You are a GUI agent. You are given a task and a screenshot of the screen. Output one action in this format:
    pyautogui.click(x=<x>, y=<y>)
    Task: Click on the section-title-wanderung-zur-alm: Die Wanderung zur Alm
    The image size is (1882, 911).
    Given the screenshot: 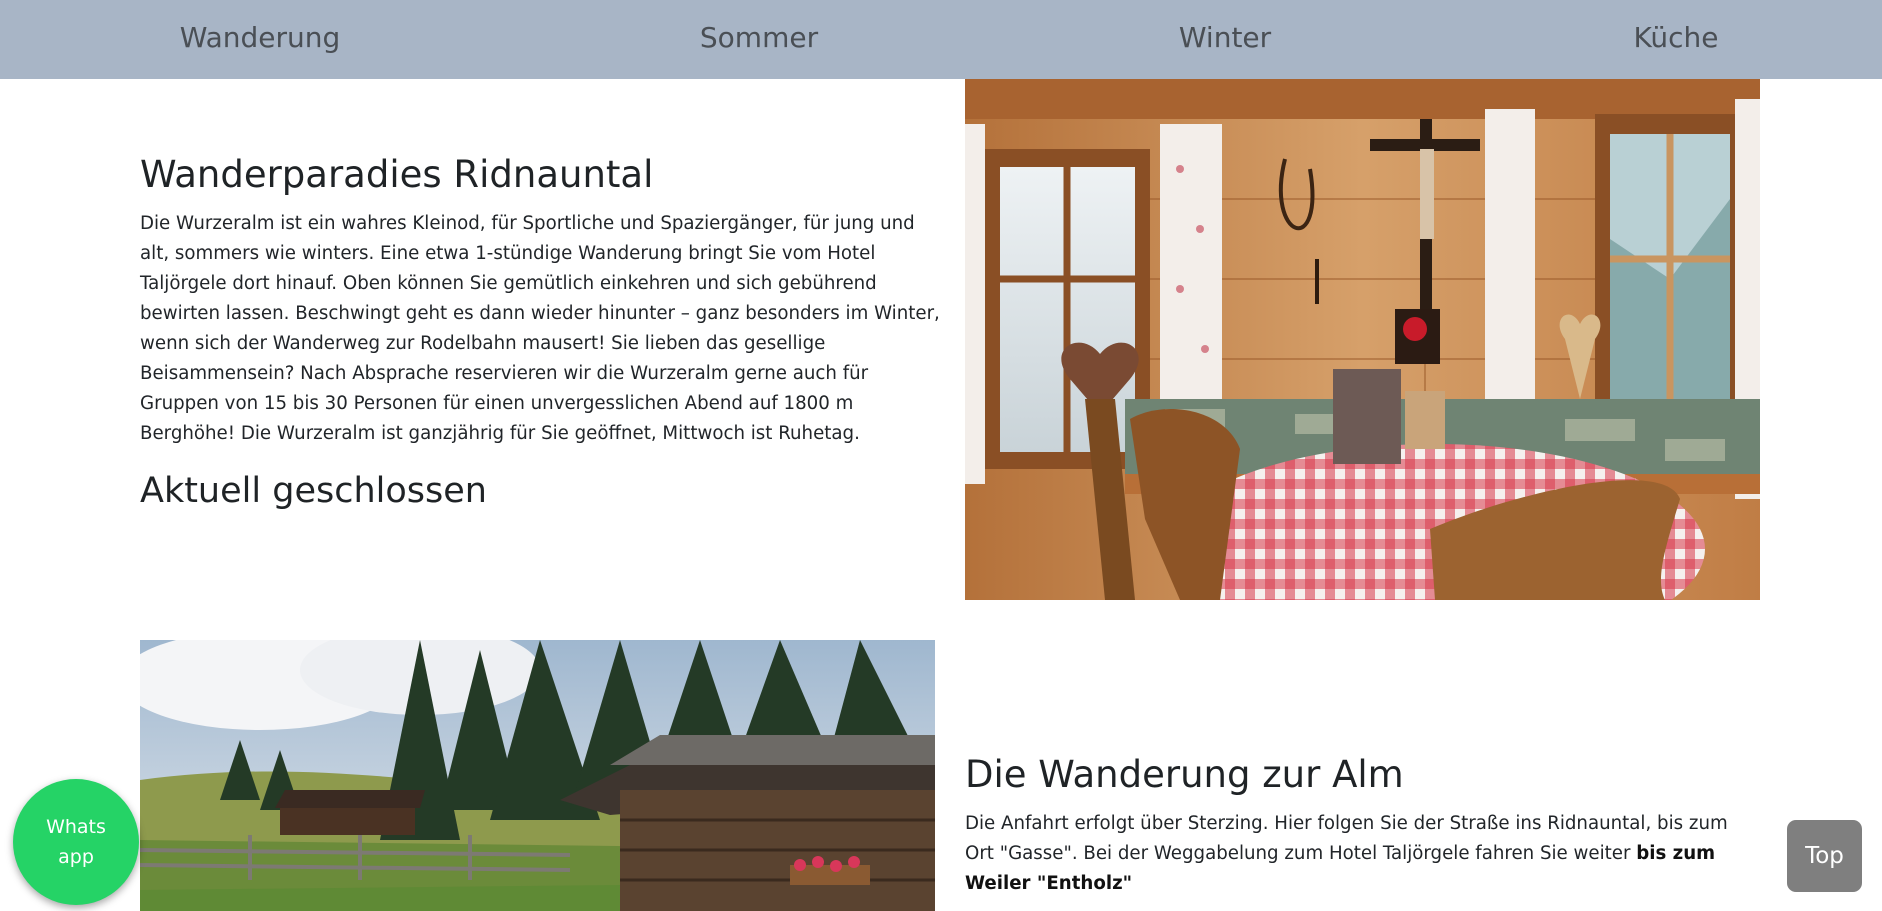 What is the action you would take?
    pyautogui.click(x=1184, y=774)
    